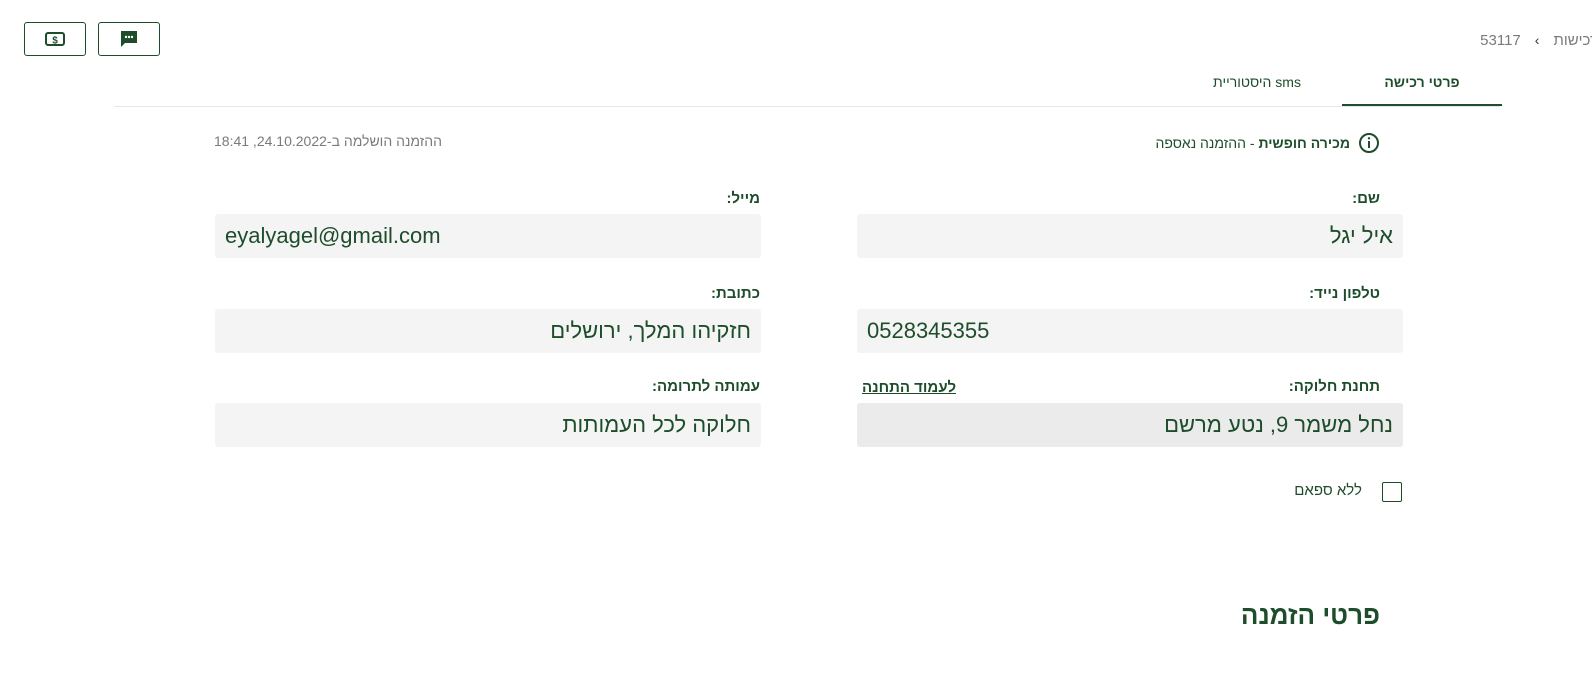 This screenshot has height=682, width=1592. I want to click on phone-field: 0528345355, so click(1130, 331).